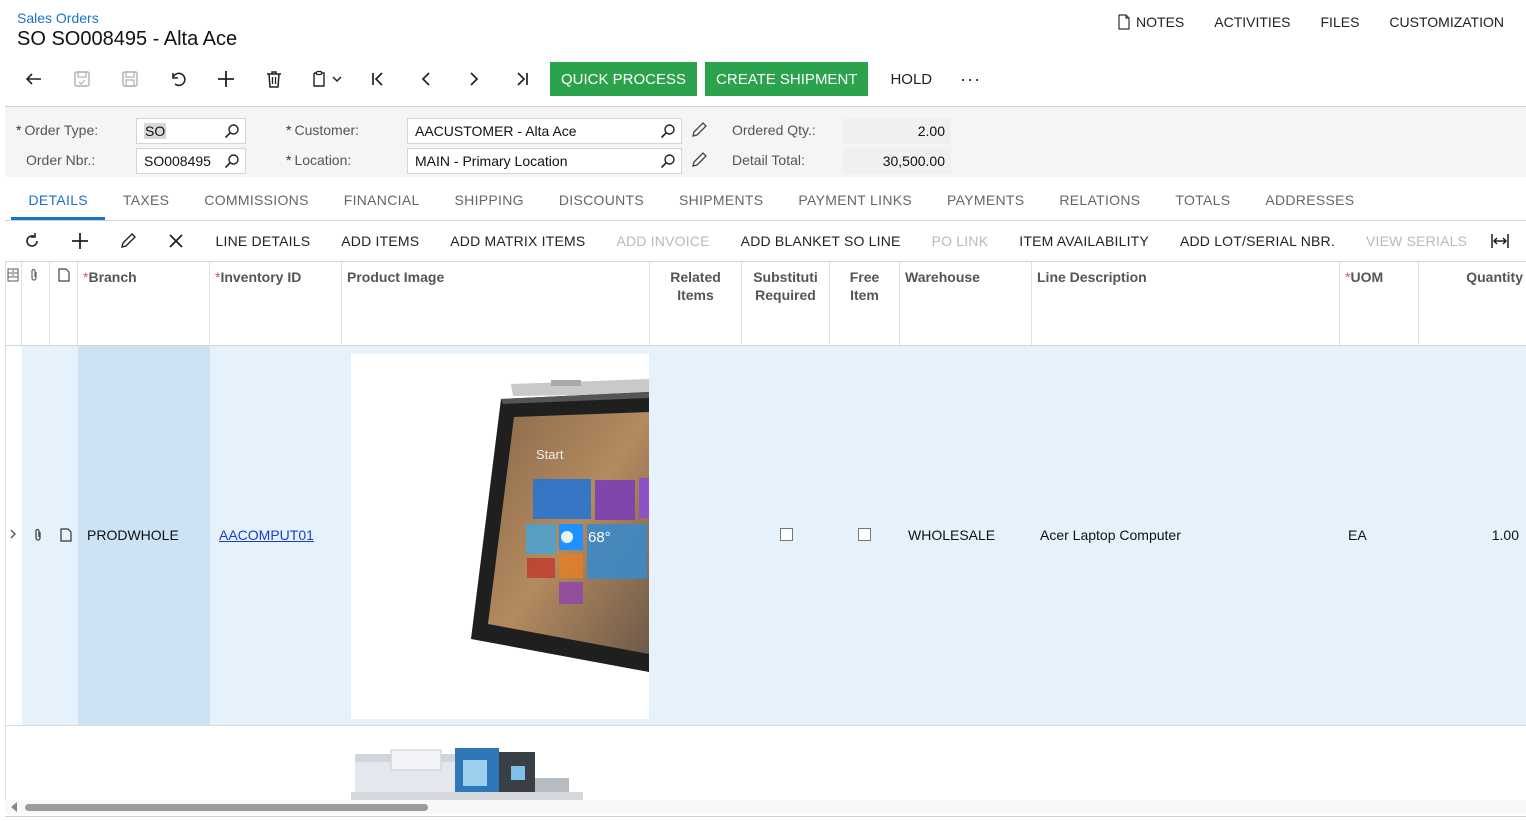 The image size is (1526, 821). What do you see at coordinates (378, 79) in the screenshot?
I see `first-record-button` at bounding box center [378, 79].